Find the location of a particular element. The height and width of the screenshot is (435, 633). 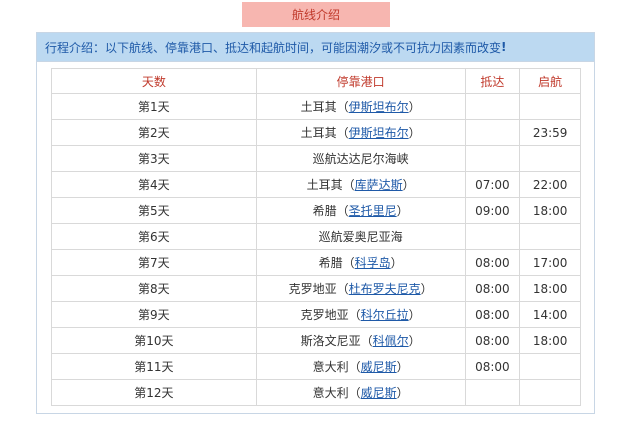

cell-port: 希腊（科孚岛） is located at coordinates (360, 262).